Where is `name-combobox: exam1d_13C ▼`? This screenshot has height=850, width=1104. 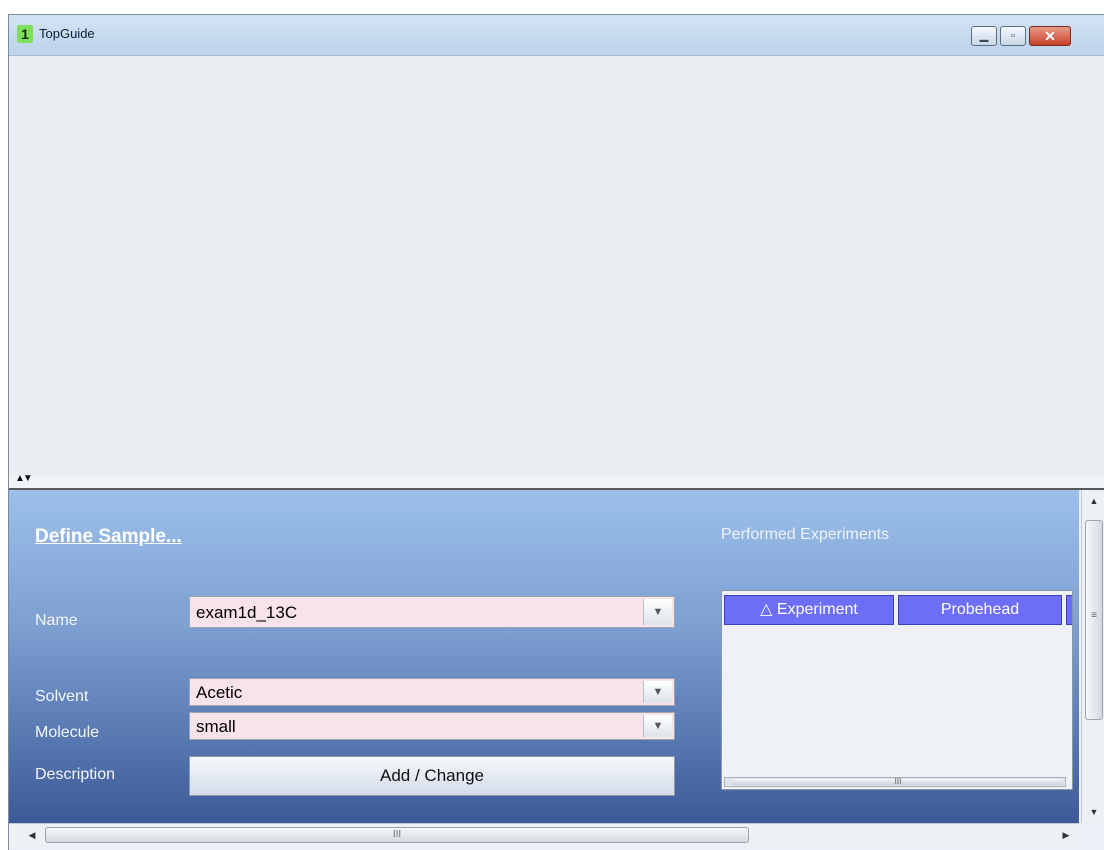 name-combobox: exam1d_13C ▼ is located at coordinates (432, 612).